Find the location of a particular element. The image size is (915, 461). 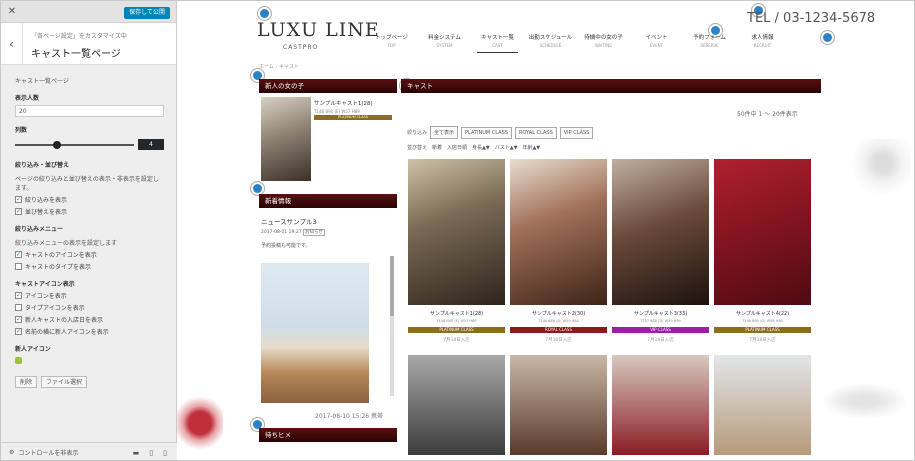

cast-name: サンプルキャスト3(33) is located at coordinates (660, 313).